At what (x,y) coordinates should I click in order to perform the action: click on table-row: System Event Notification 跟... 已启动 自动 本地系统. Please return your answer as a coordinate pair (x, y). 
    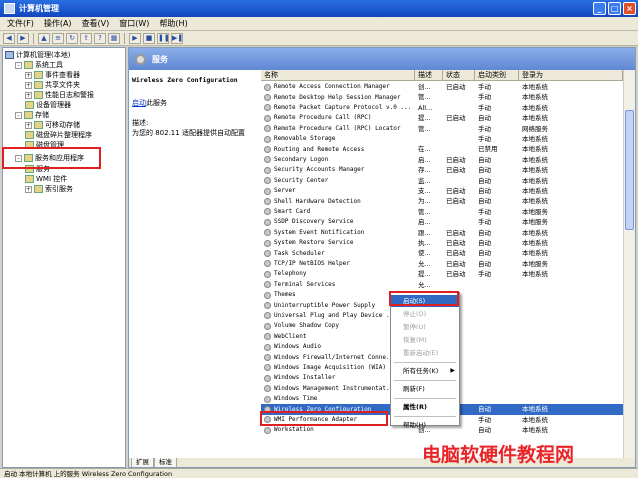
    Looking at the image, I should click on (448, 233).